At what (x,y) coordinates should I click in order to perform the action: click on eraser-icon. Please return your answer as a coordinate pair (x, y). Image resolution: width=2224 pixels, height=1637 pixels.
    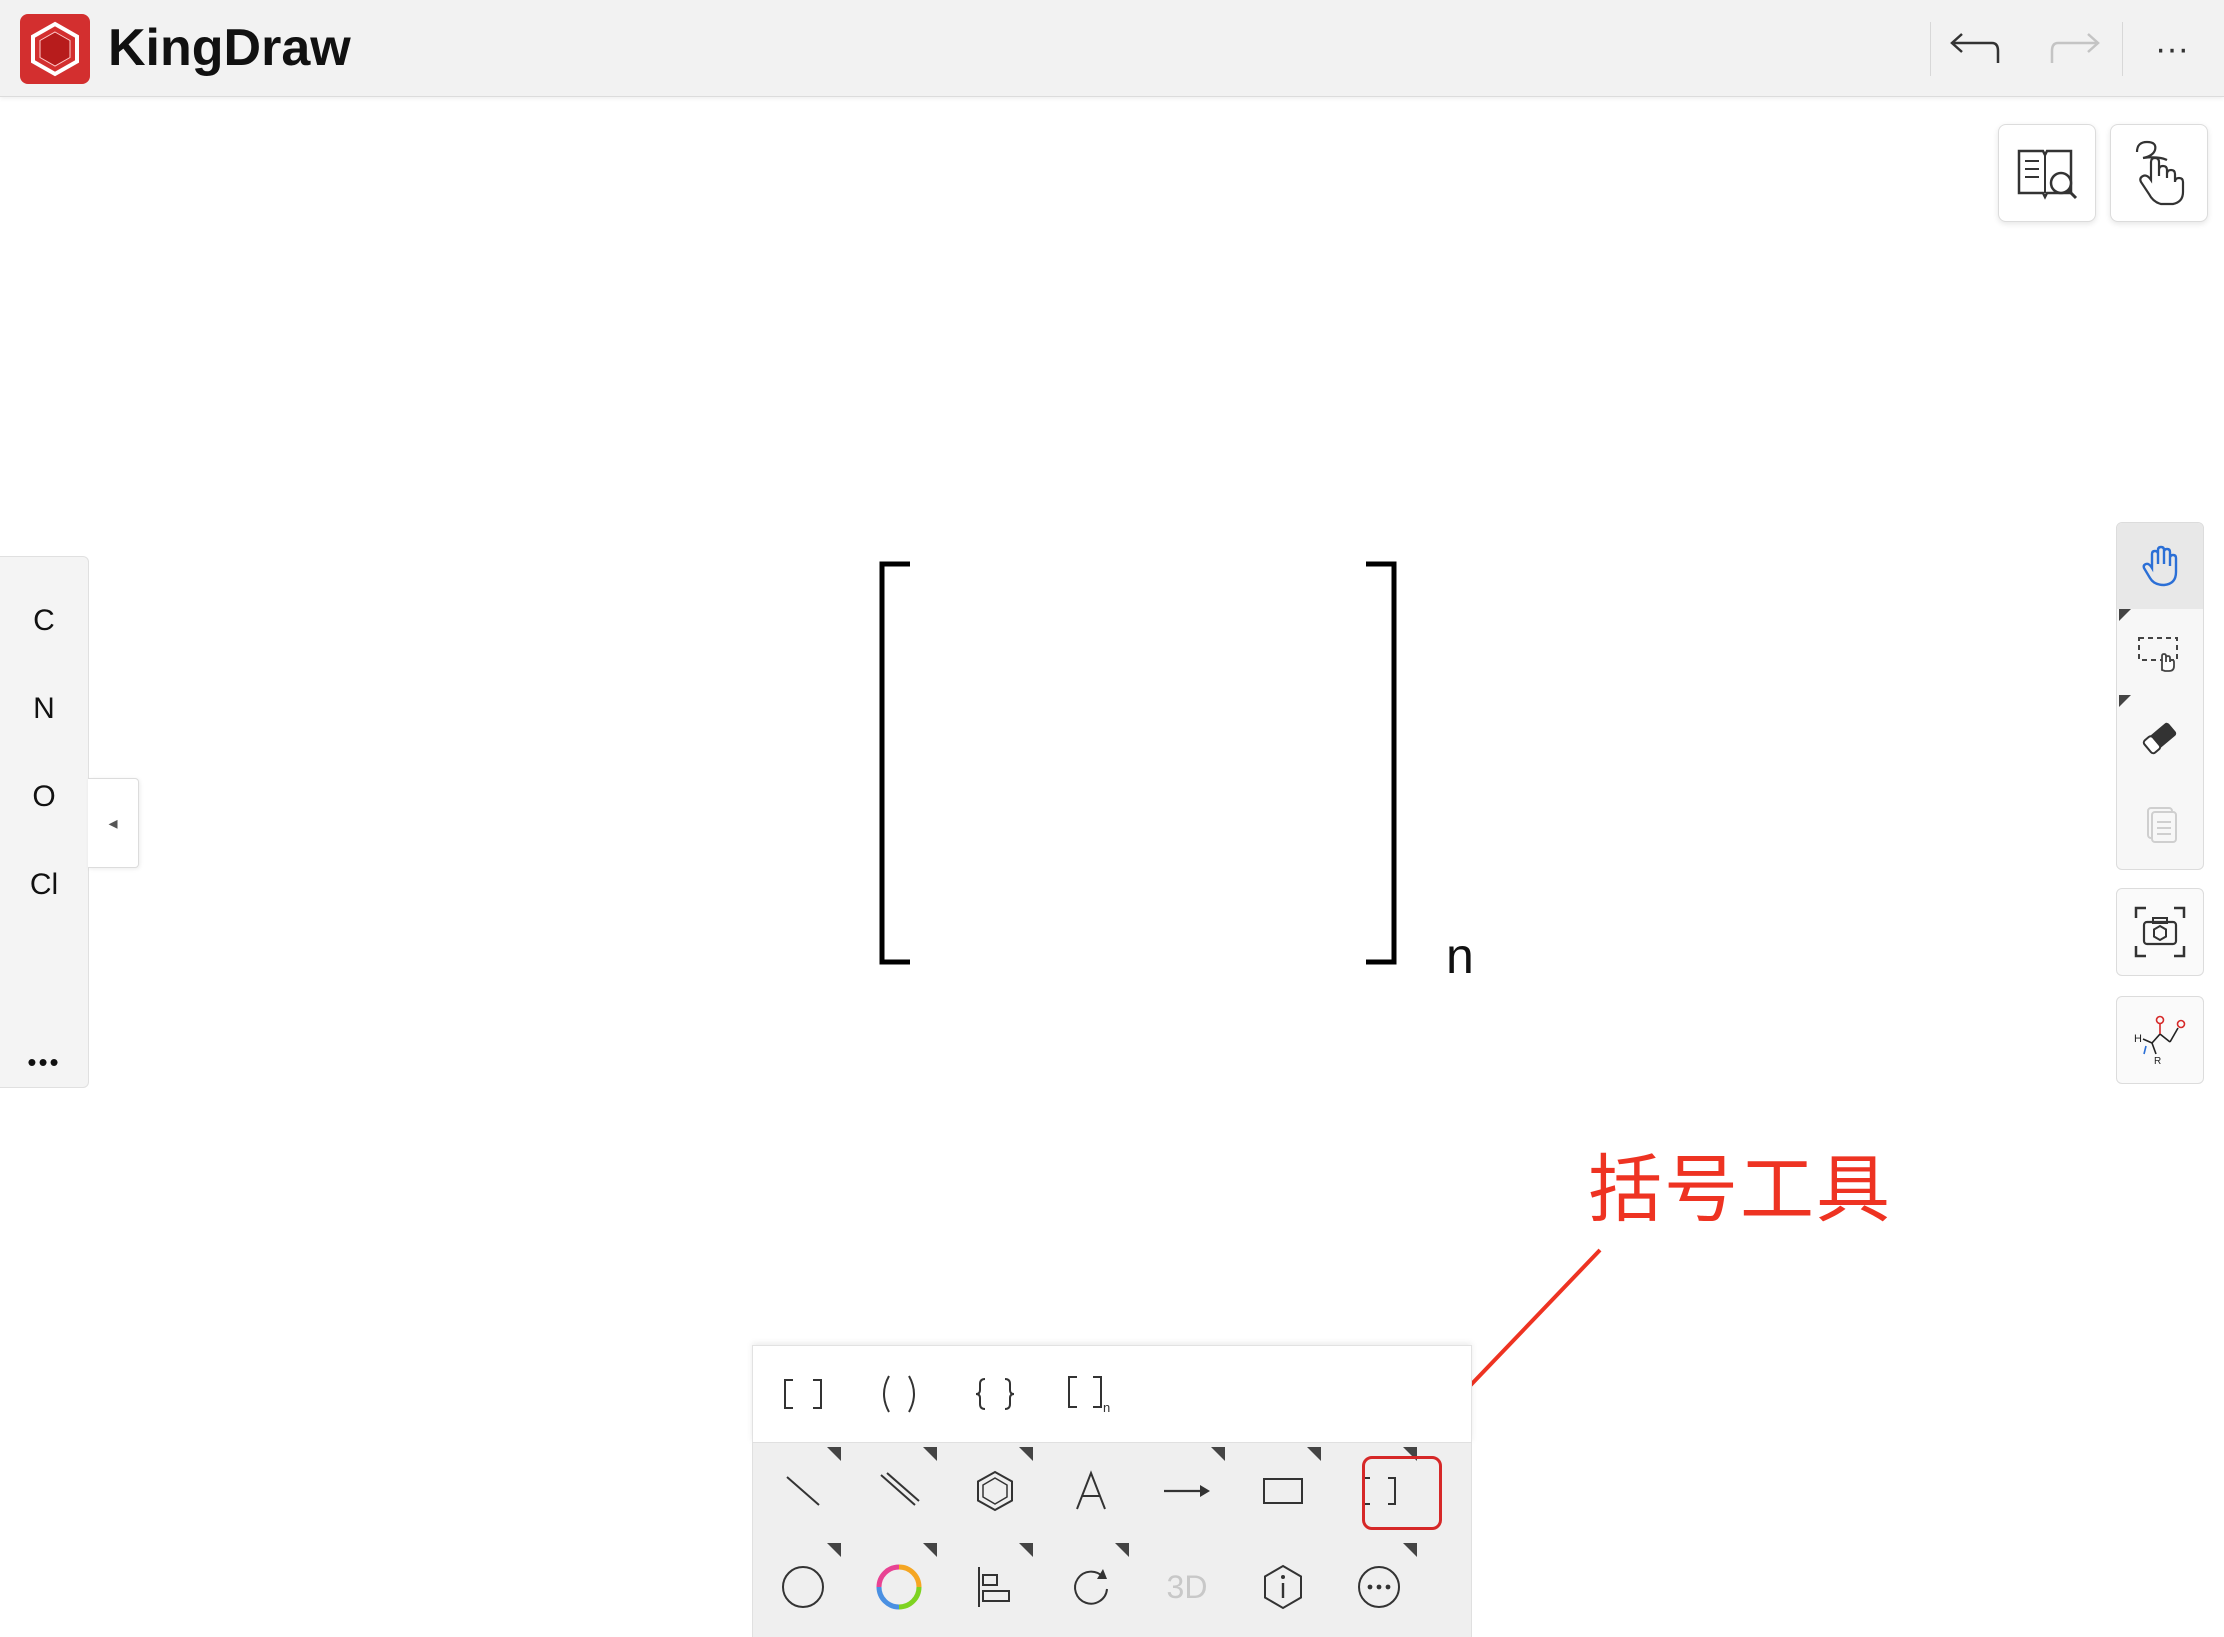
    Looking at the image, I should click on (2159, 738).